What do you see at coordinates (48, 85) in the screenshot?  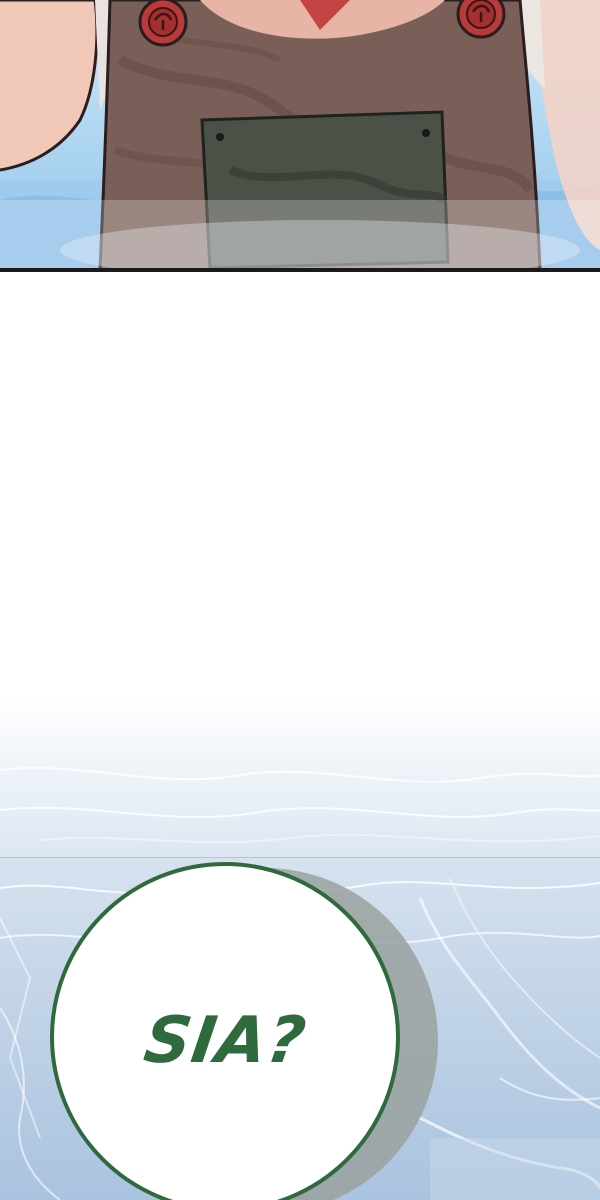 I see `left-arm` at bounding box center [48, 85].